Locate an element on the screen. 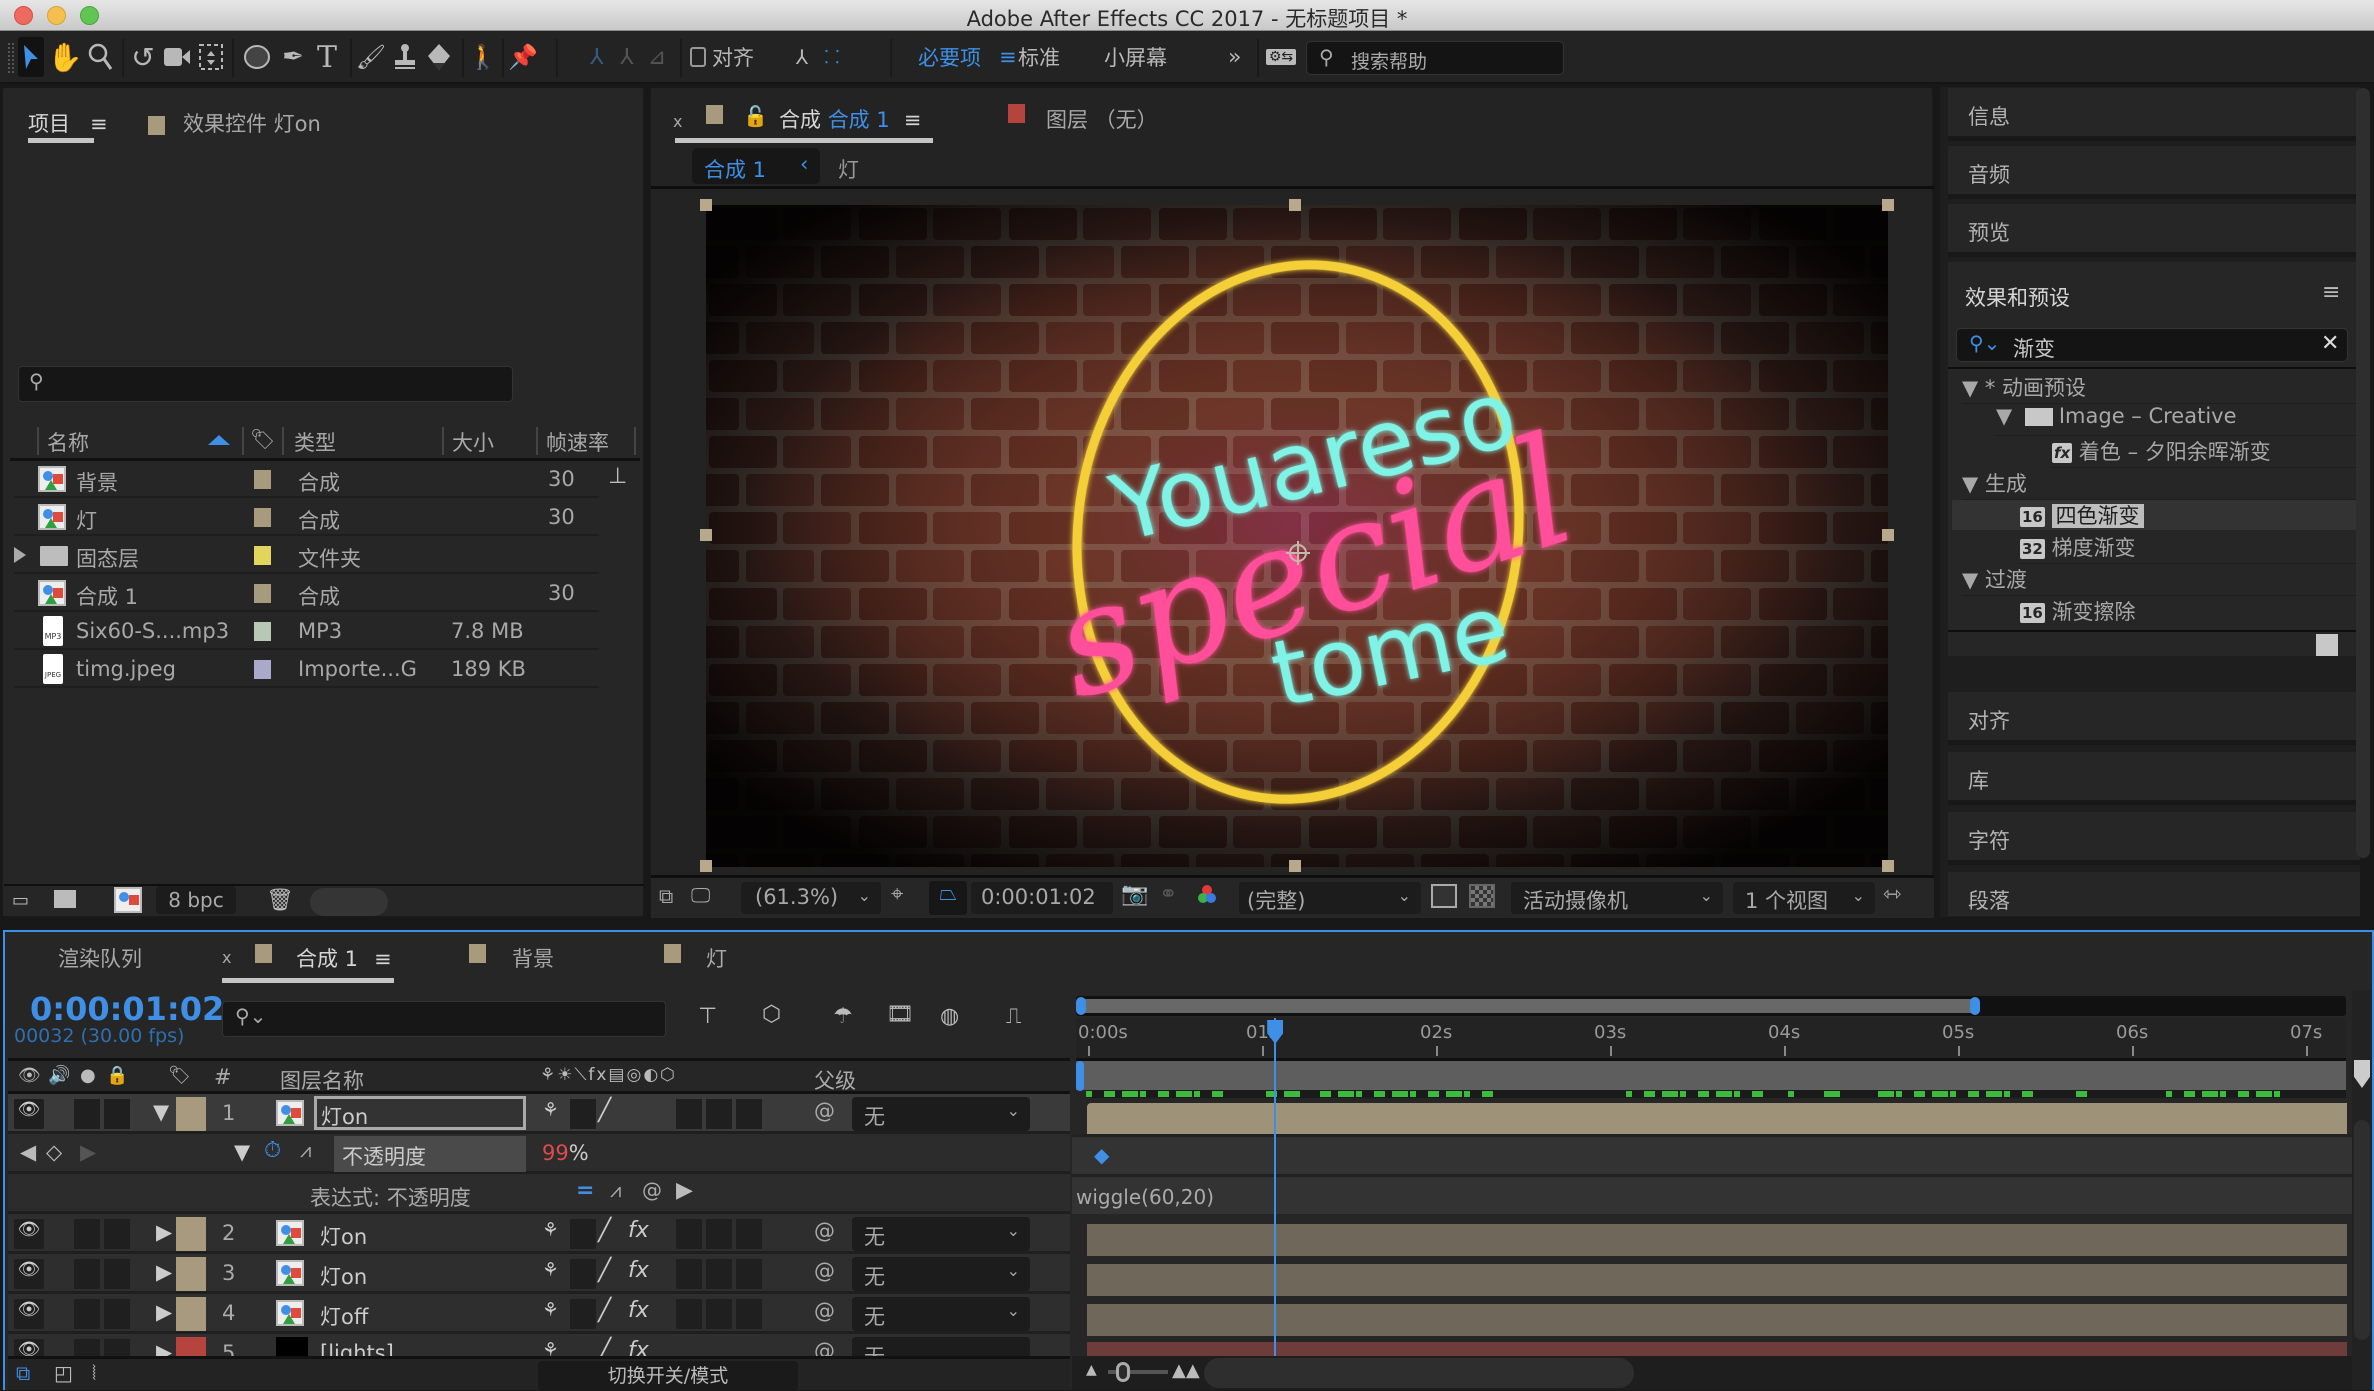  parent-dropdown: 无 is located at coordinates (941, 1346).